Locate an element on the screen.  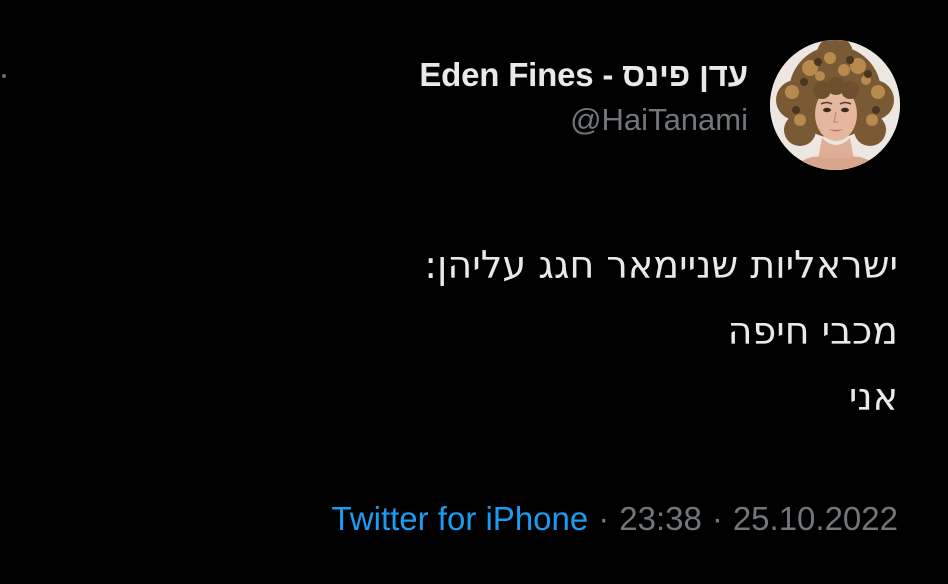
tweet-header: Eden Fines - עדן פינס @HaiTanami is located at coordinates (659, 105).